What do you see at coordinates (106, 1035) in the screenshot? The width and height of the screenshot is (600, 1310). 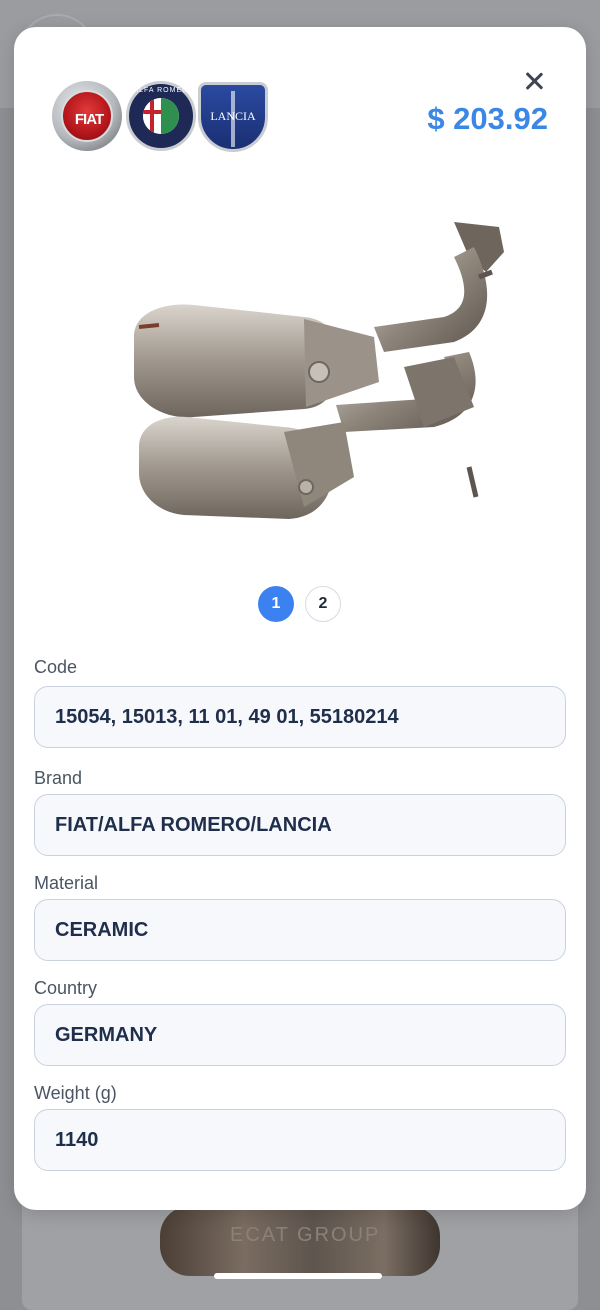 I see `country-value: GERMANY` at bounding box center [106, 1035].